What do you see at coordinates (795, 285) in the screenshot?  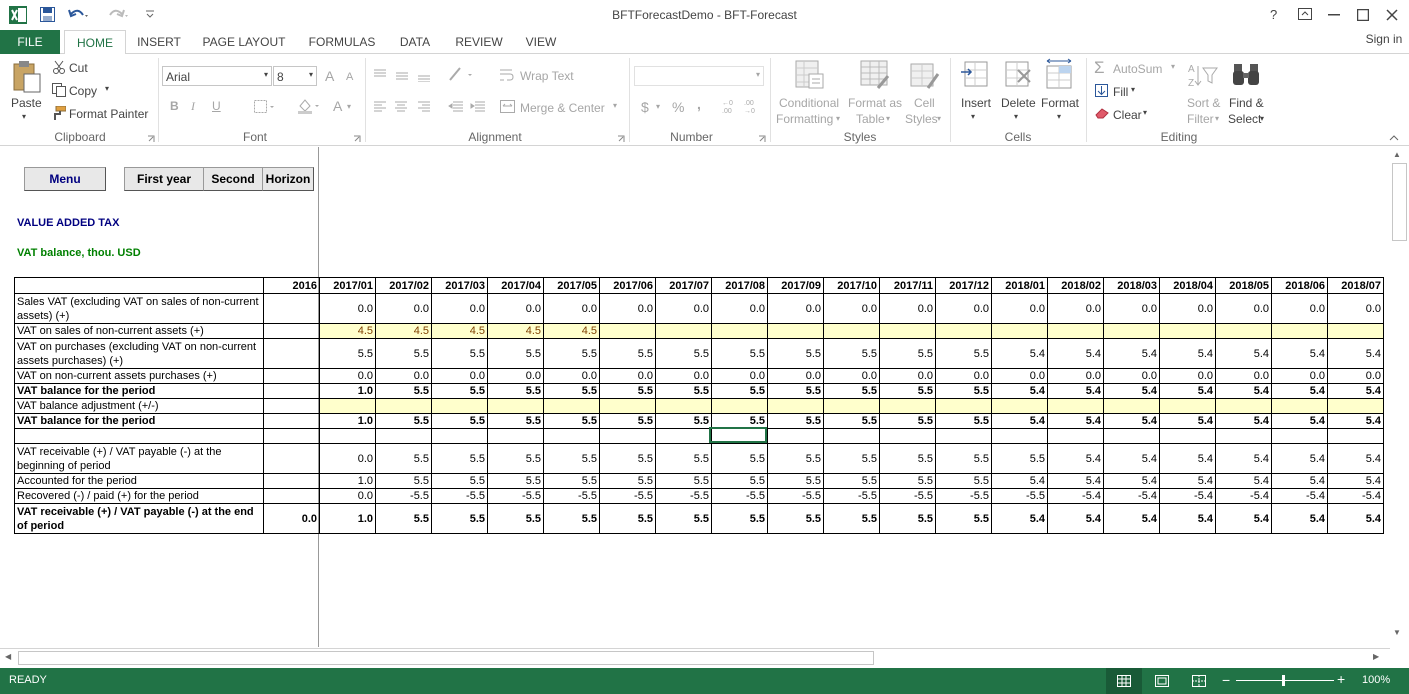 I see `header-cell: 2017/09` at bounding box center [795, 285].